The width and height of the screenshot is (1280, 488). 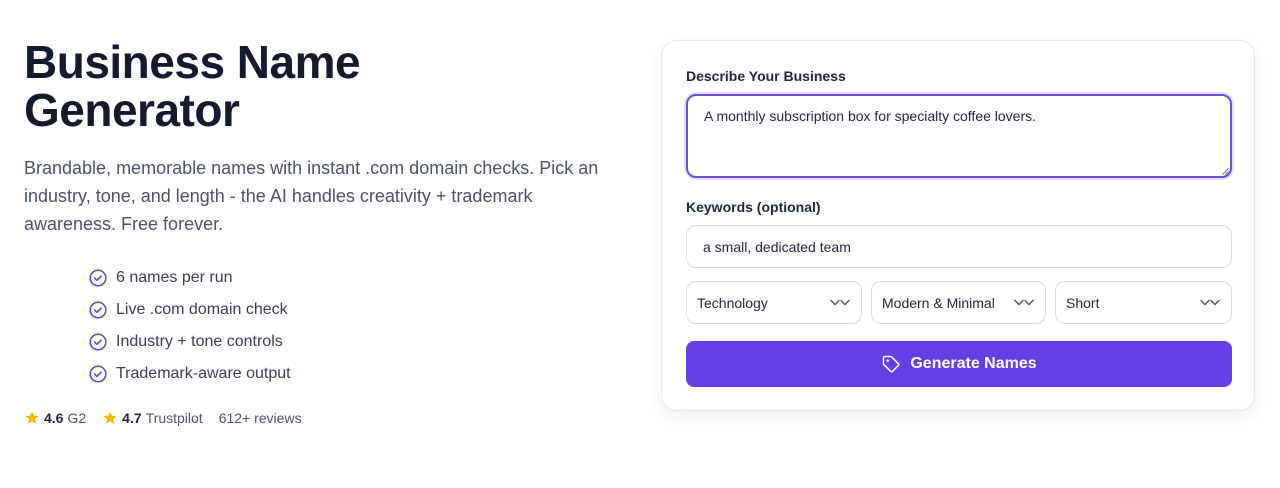 I want to click on reviews-count: 612+ reviews, so click(x=260, y=418).